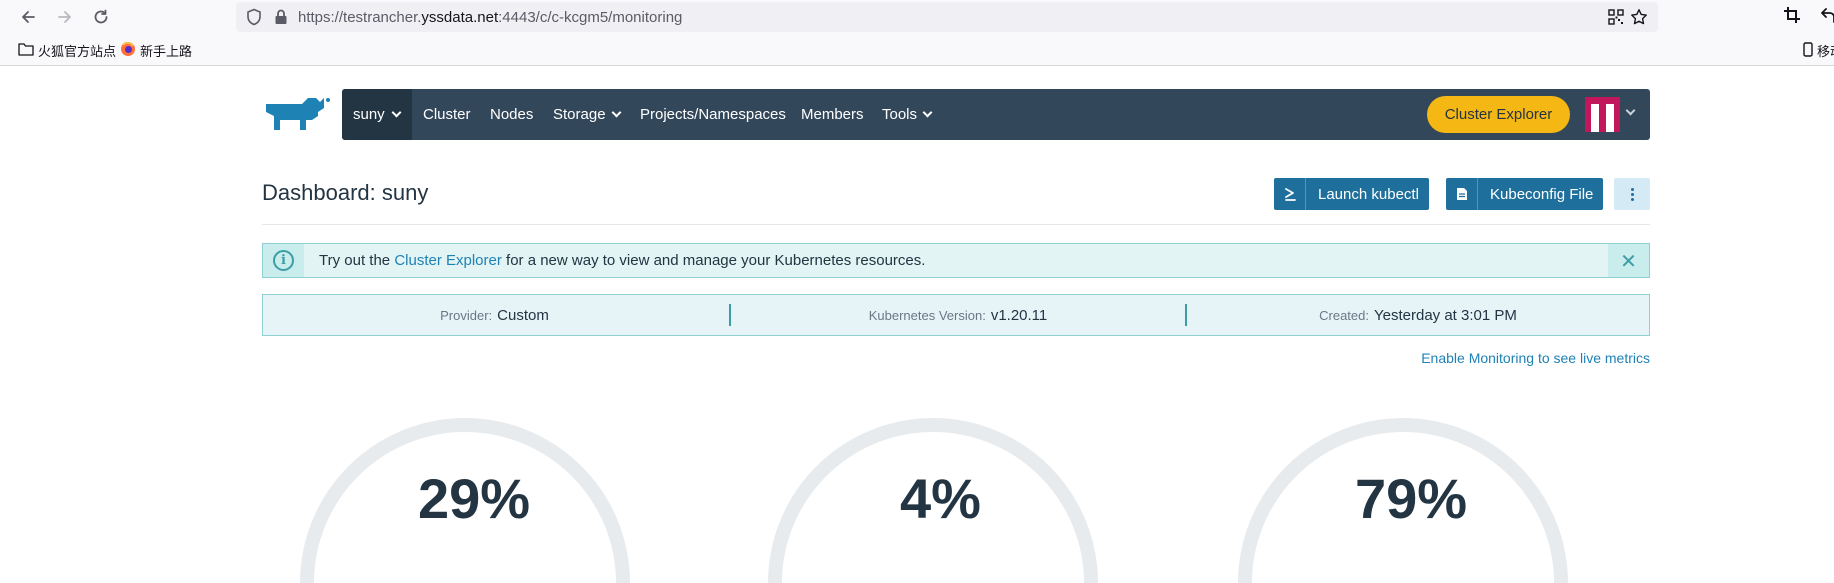 The height and width of the screenshot is (583, 1834). What do you see at coordinates (1808, 50) in the screenshot?
I see `mobile-device-icon` at bounding box center [1808, 50].